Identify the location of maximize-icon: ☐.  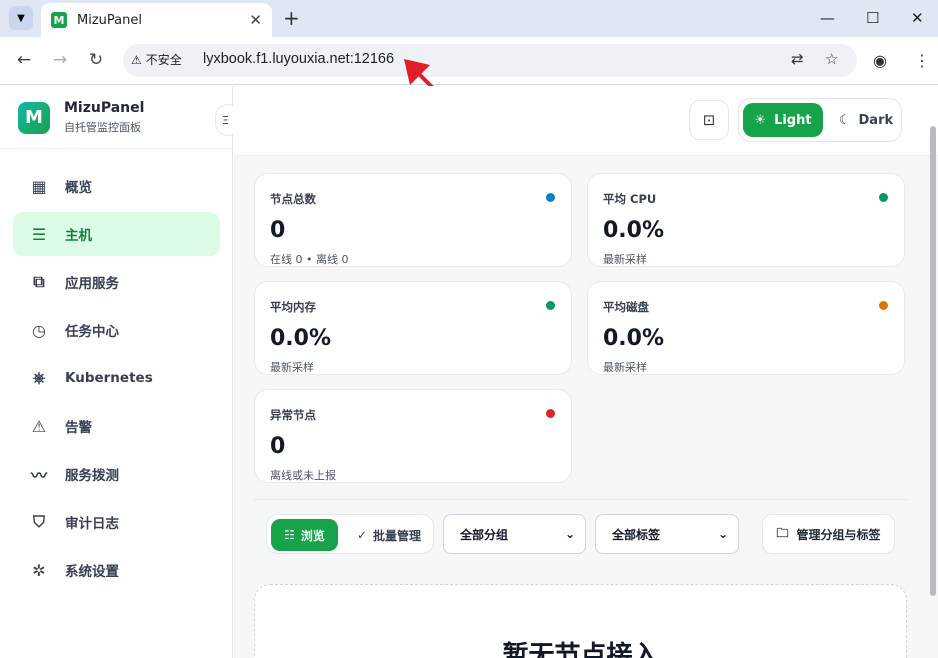
(872, 18).